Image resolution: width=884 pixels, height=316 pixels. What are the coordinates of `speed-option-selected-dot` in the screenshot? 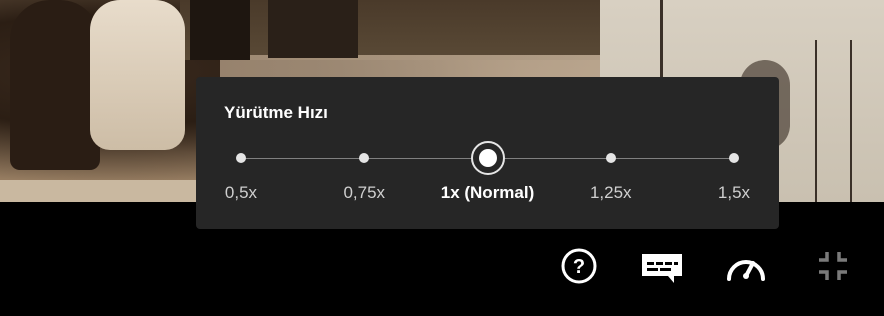 It's located at (487, 158).